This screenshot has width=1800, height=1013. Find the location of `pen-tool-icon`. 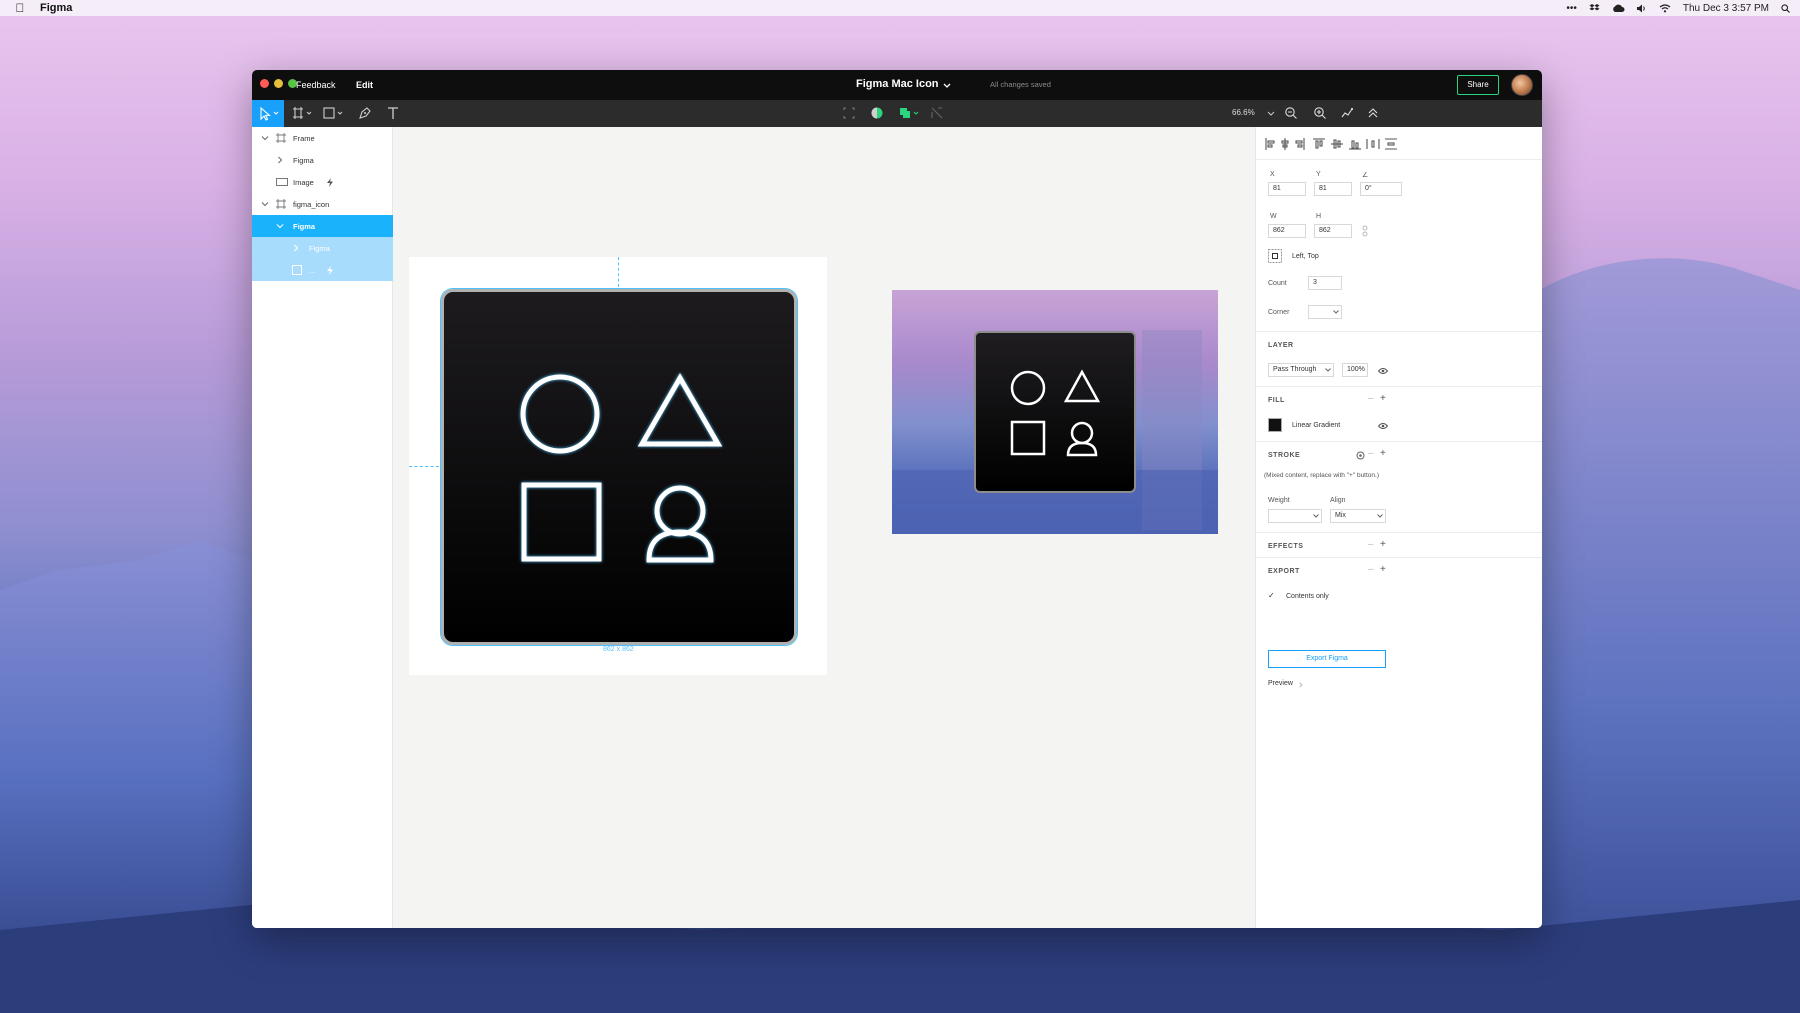

pen-tool-icon is located at coordinates (365, 113).